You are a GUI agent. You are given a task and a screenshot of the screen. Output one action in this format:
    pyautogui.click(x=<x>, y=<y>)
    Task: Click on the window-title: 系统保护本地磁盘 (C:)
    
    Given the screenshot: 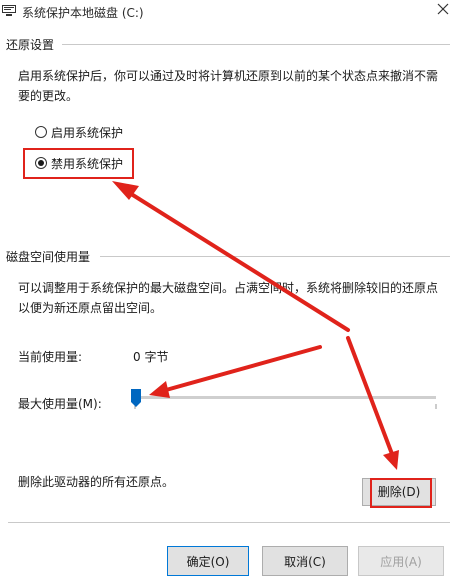 What is the action you would take?
    pyautogui.click(x=83, y=13)
    